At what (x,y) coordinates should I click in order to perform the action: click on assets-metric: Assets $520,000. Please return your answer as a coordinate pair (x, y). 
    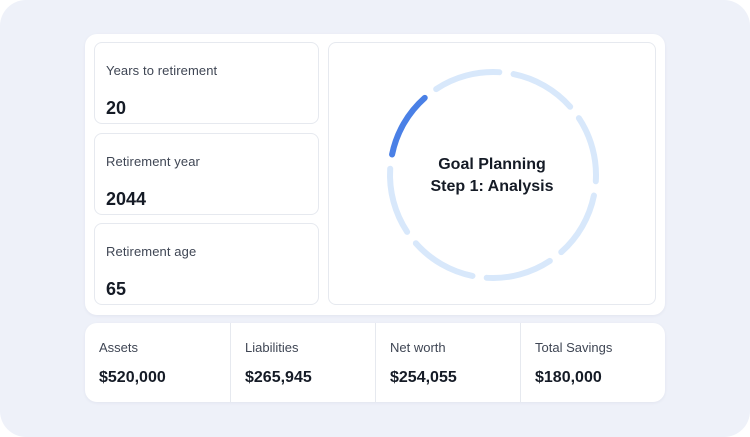
    Looking at the image, I should click on (157, 362).